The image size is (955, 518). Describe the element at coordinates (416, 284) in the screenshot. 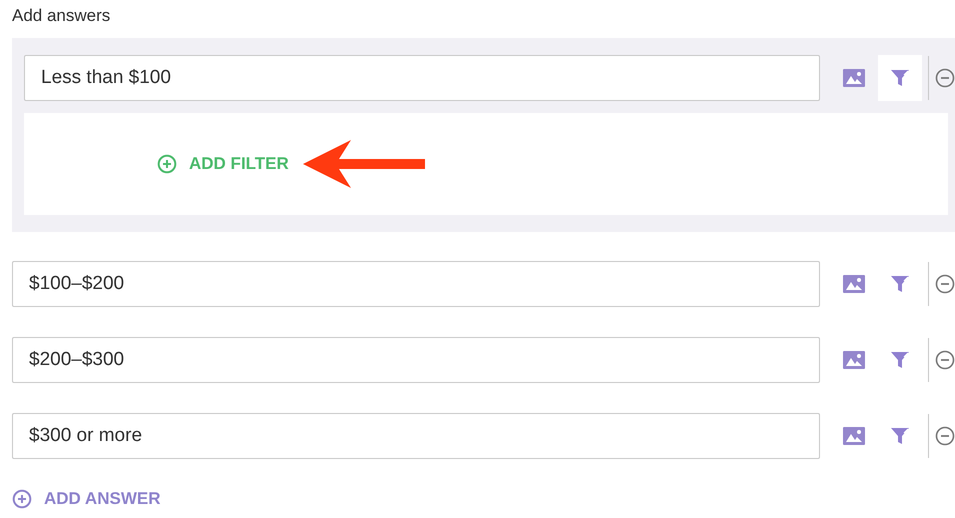

I see `answer-field: $100–$200` at that location.